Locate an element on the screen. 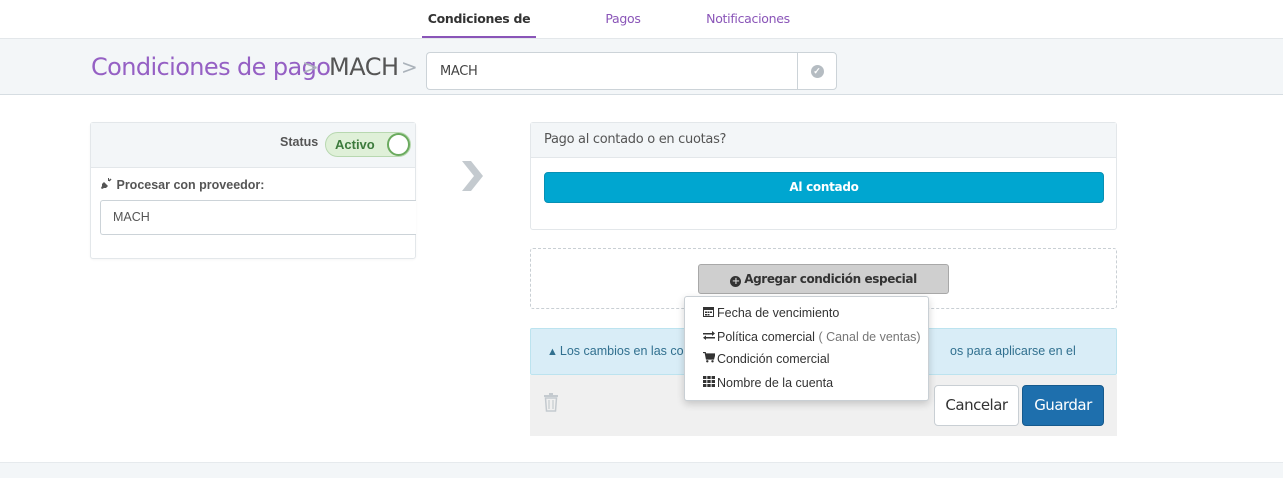 Image resolution: width=1283 pixels, height=478 pixels. page-footer-strip is located at coordinates (641, 470).